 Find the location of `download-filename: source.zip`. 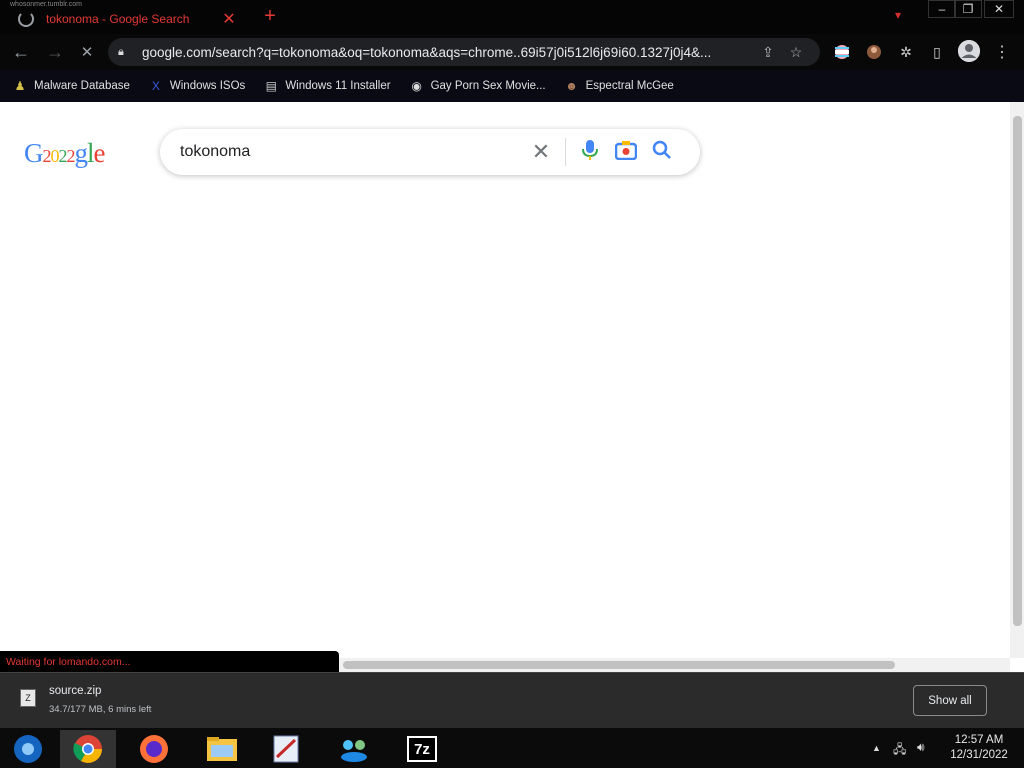

download-filename: source.zip is located at coordinates (75, 691).